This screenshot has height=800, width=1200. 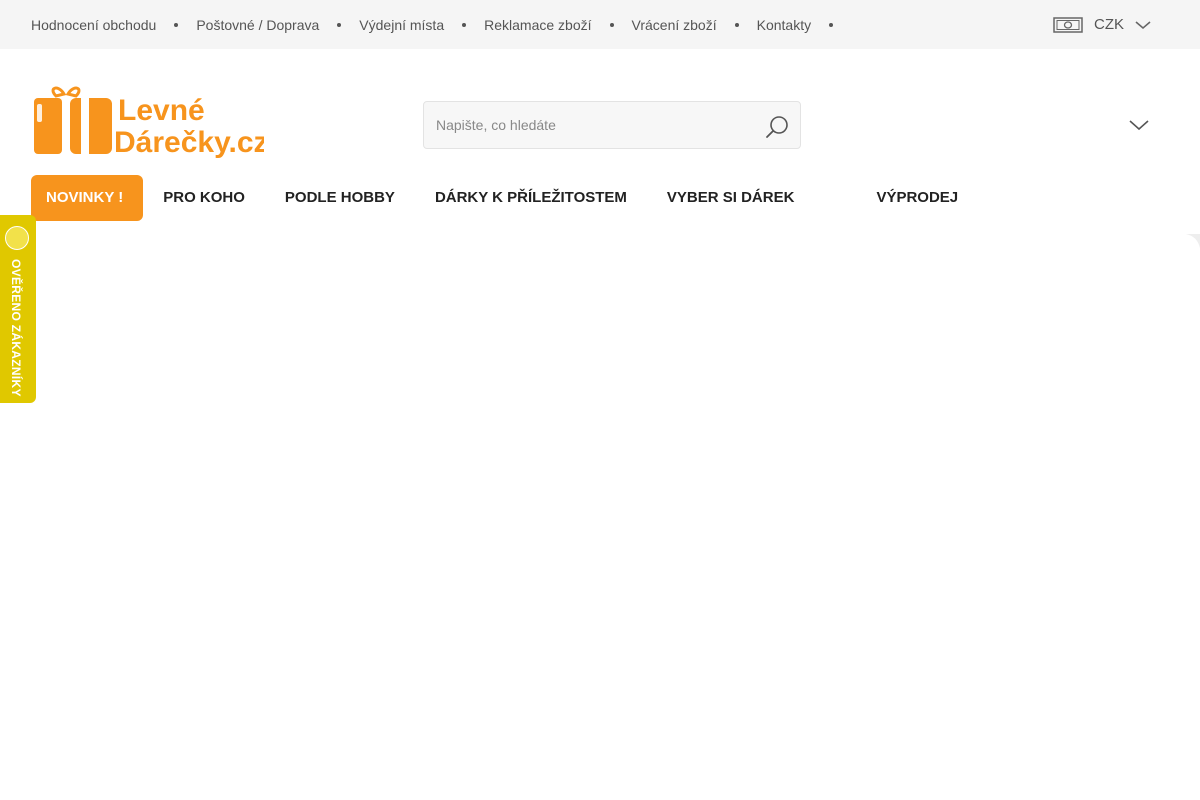 I want to click on nav-item-darky-k-prilezitostem: DÁRKY K PŘÍLEŽITOSTEM, so click(x=531, y=198).